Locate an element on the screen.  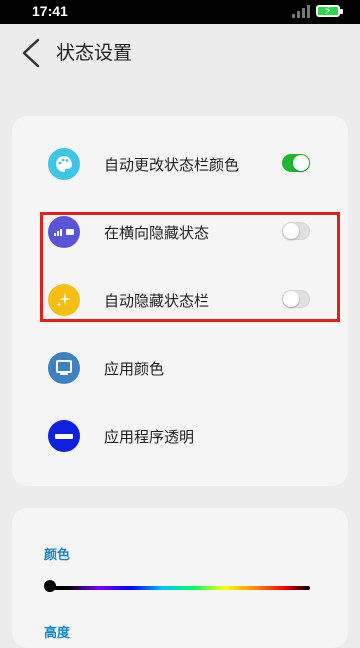
back-arrow-icon is located at coordinates (32, 53).